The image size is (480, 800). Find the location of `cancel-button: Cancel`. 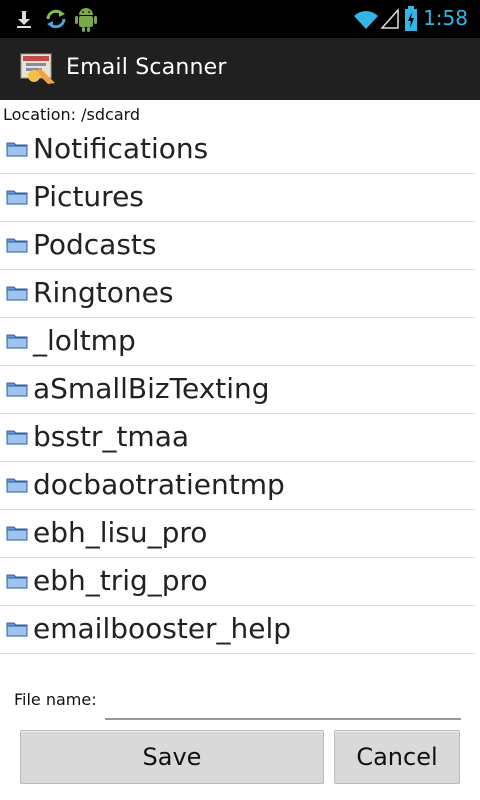

cancel-button: Cancel is located at coordinates (397, 757).